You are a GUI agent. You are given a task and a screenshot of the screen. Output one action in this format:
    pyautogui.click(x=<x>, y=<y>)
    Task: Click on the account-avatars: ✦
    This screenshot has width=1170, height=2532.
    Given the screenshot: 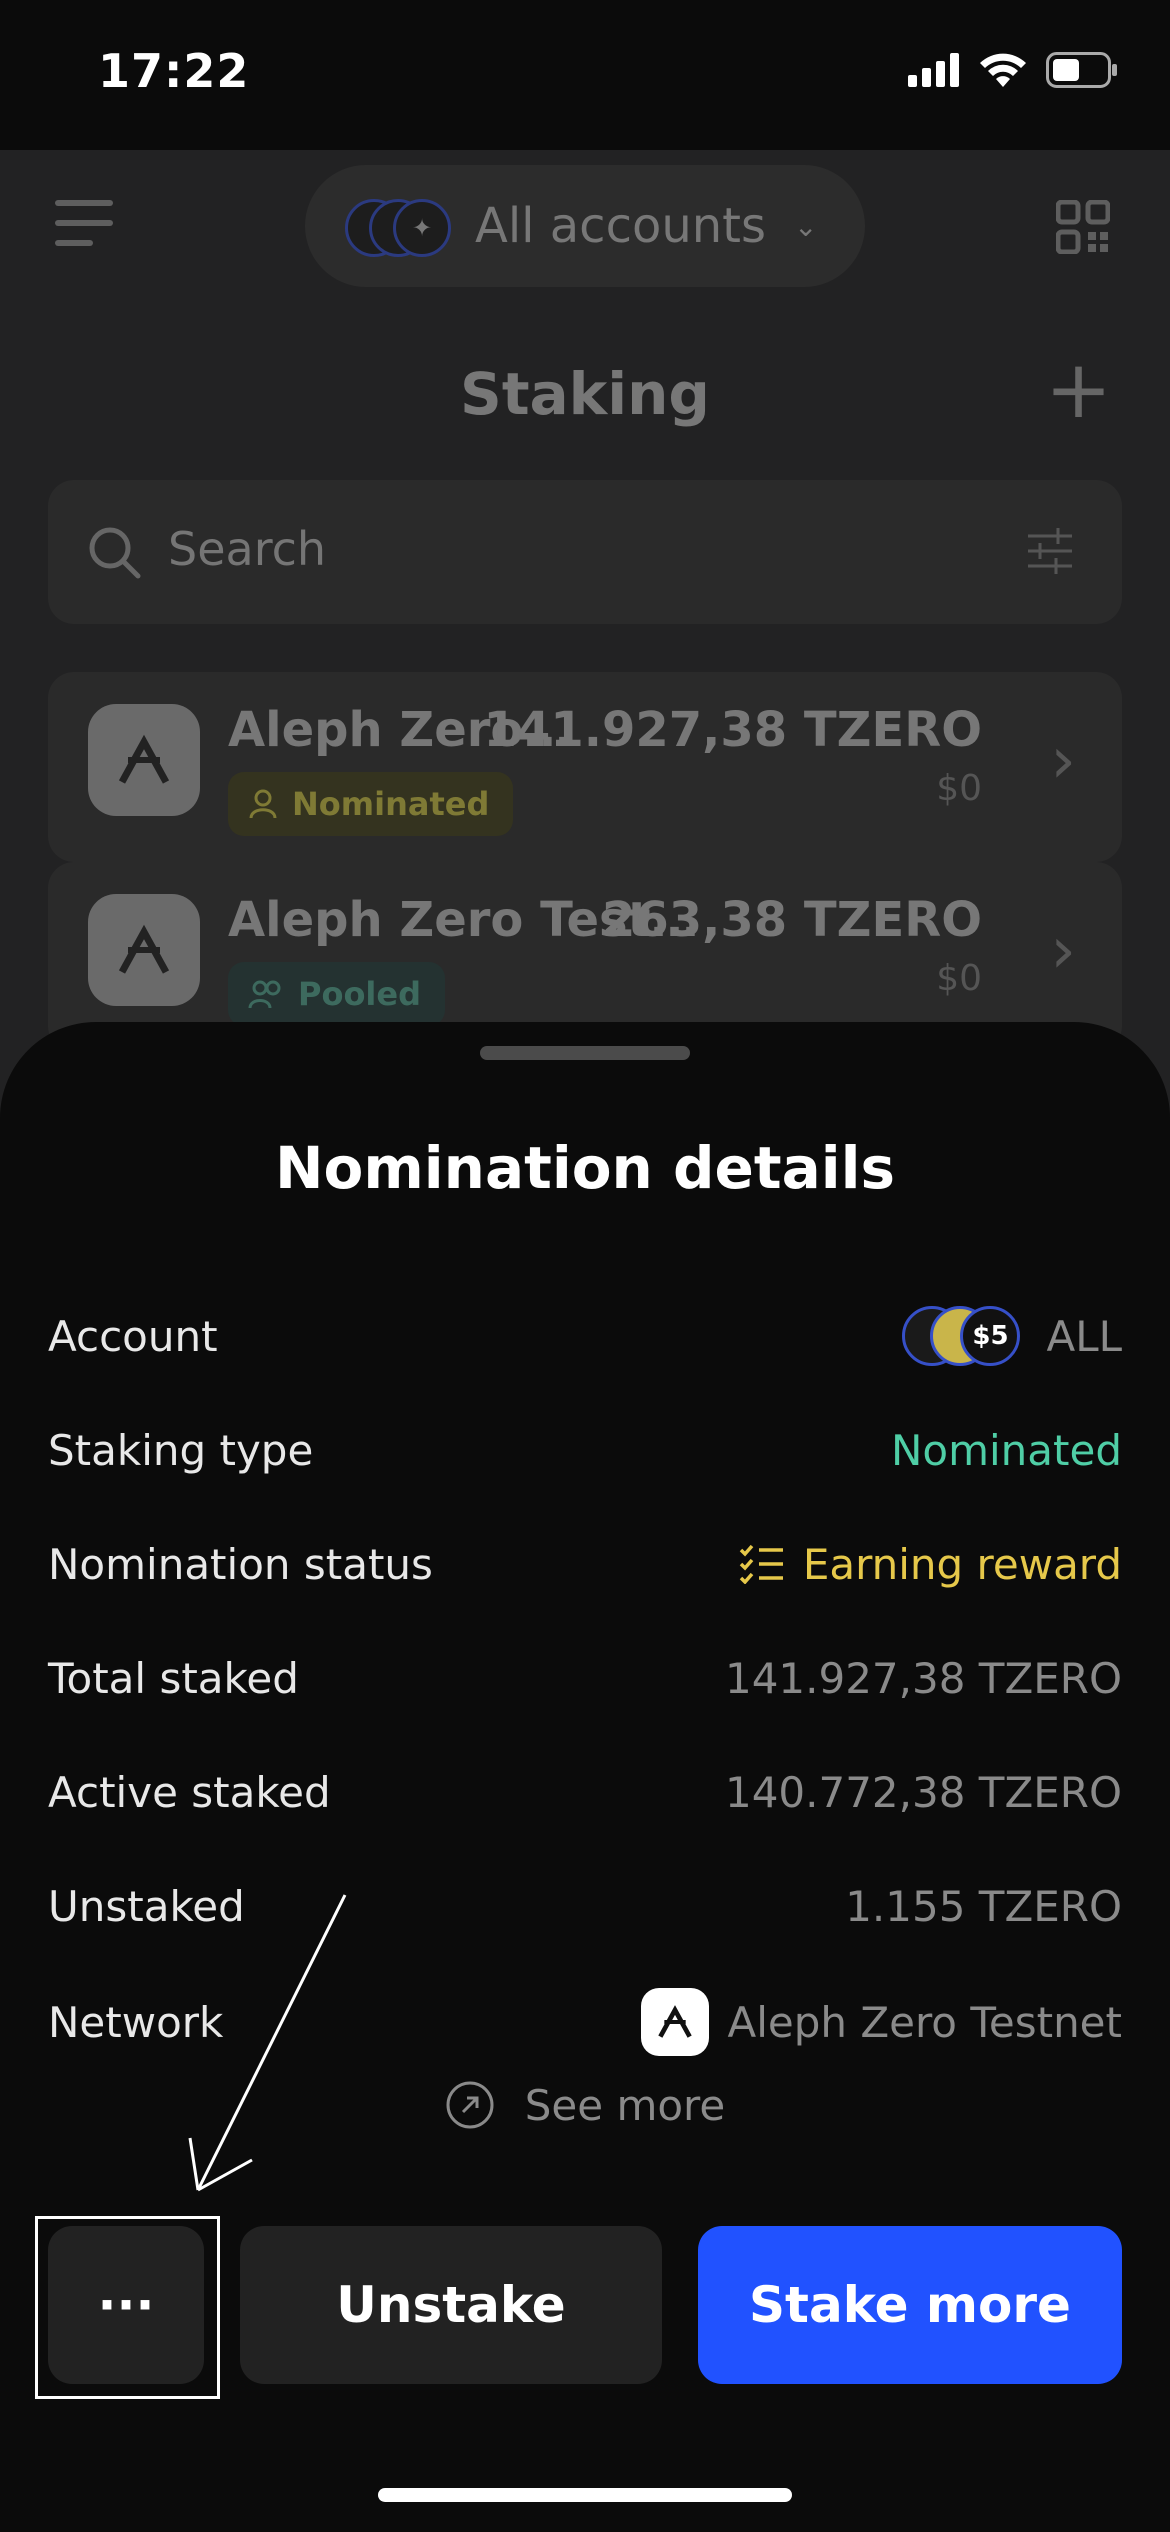 What is the action you would take?
    pyautogui.click(x=405, y=226)
    